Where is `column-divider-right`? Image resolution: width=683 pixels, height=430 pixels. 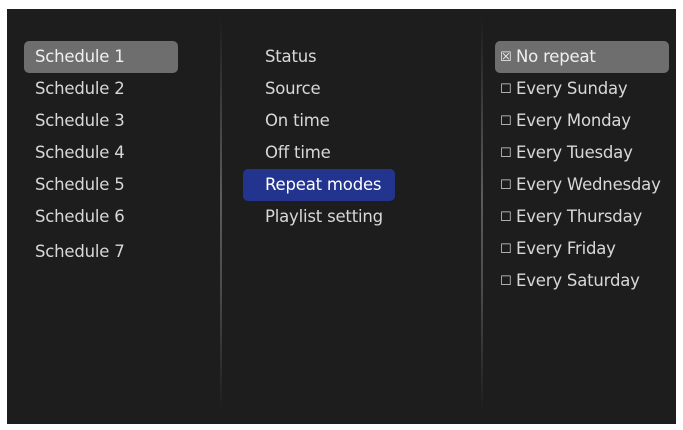 column-divider-right is located at coordinates (482, 214).